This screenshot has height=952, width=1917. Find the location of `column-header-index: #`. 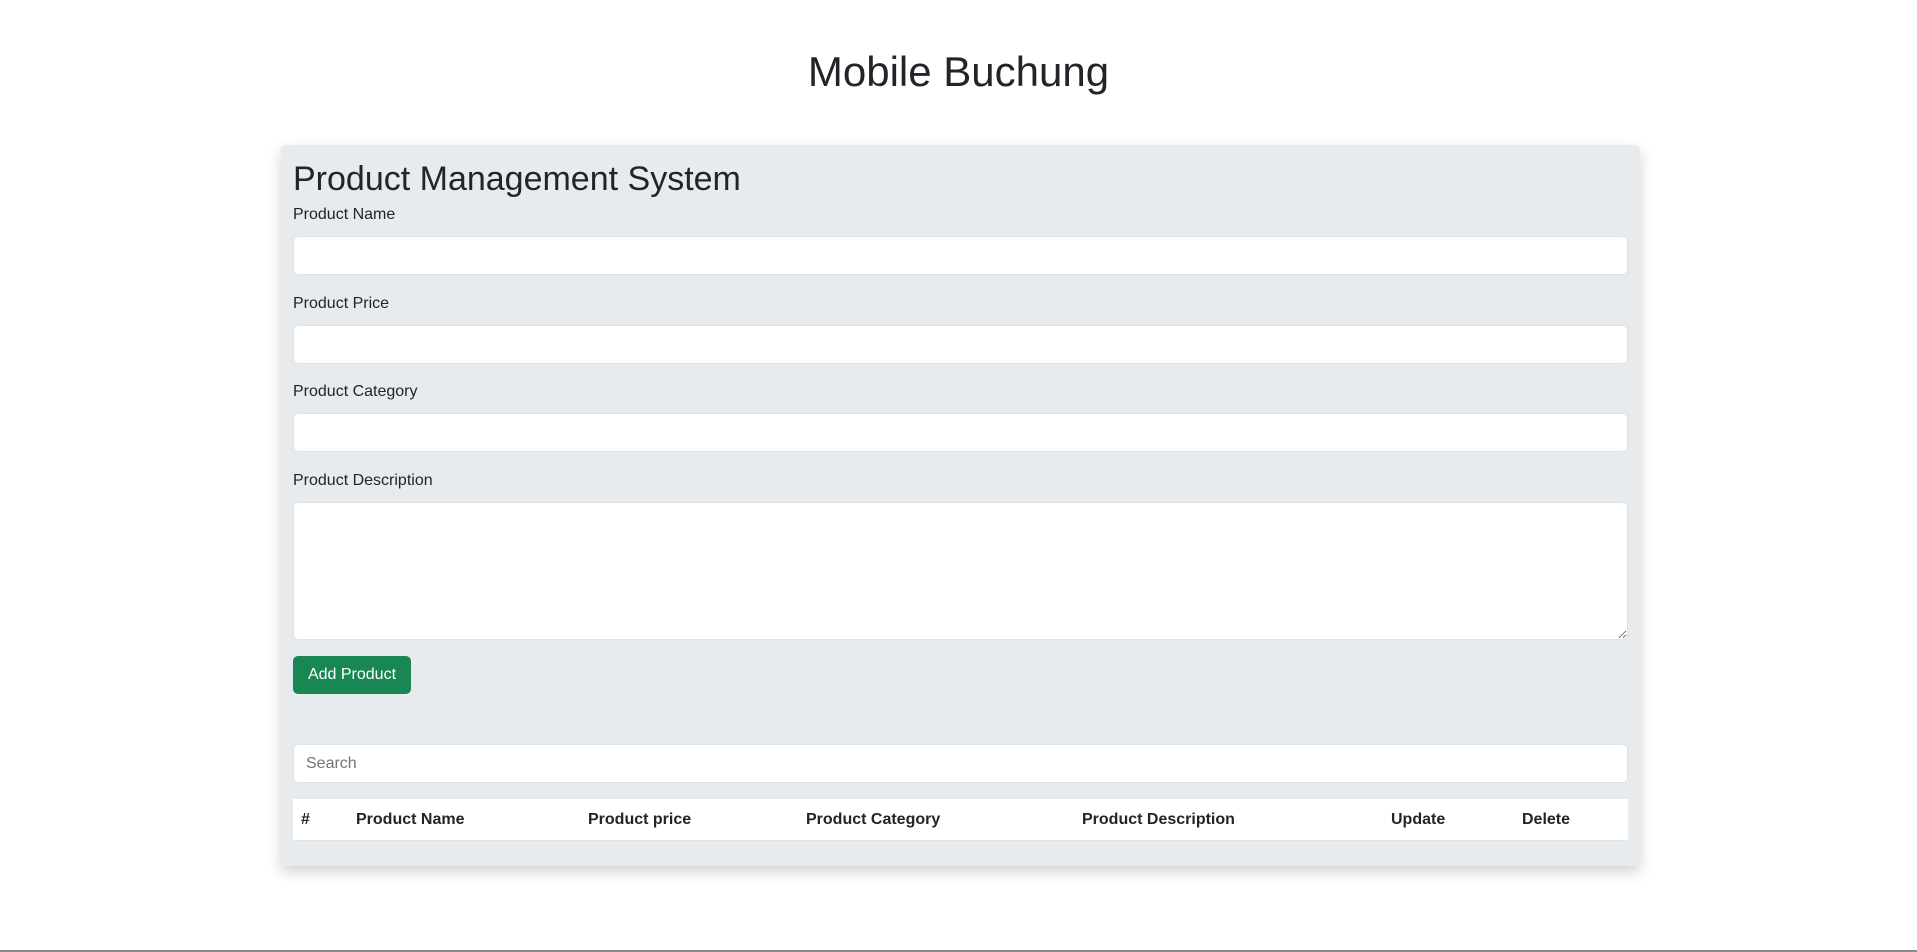

column-header-index: # is located at coordinates (320, 820).